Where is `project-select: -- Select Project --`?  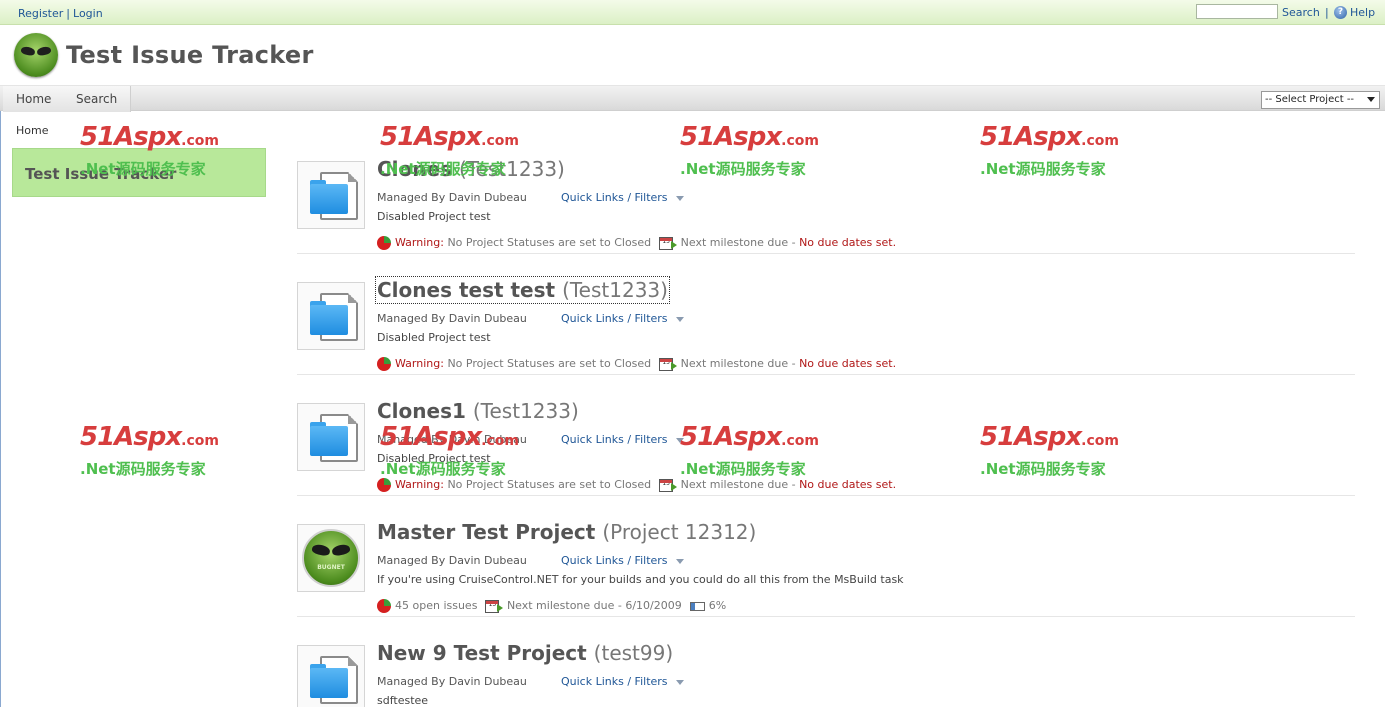 project-select: -- Select Project -- is located at coordinates (1320, 100).